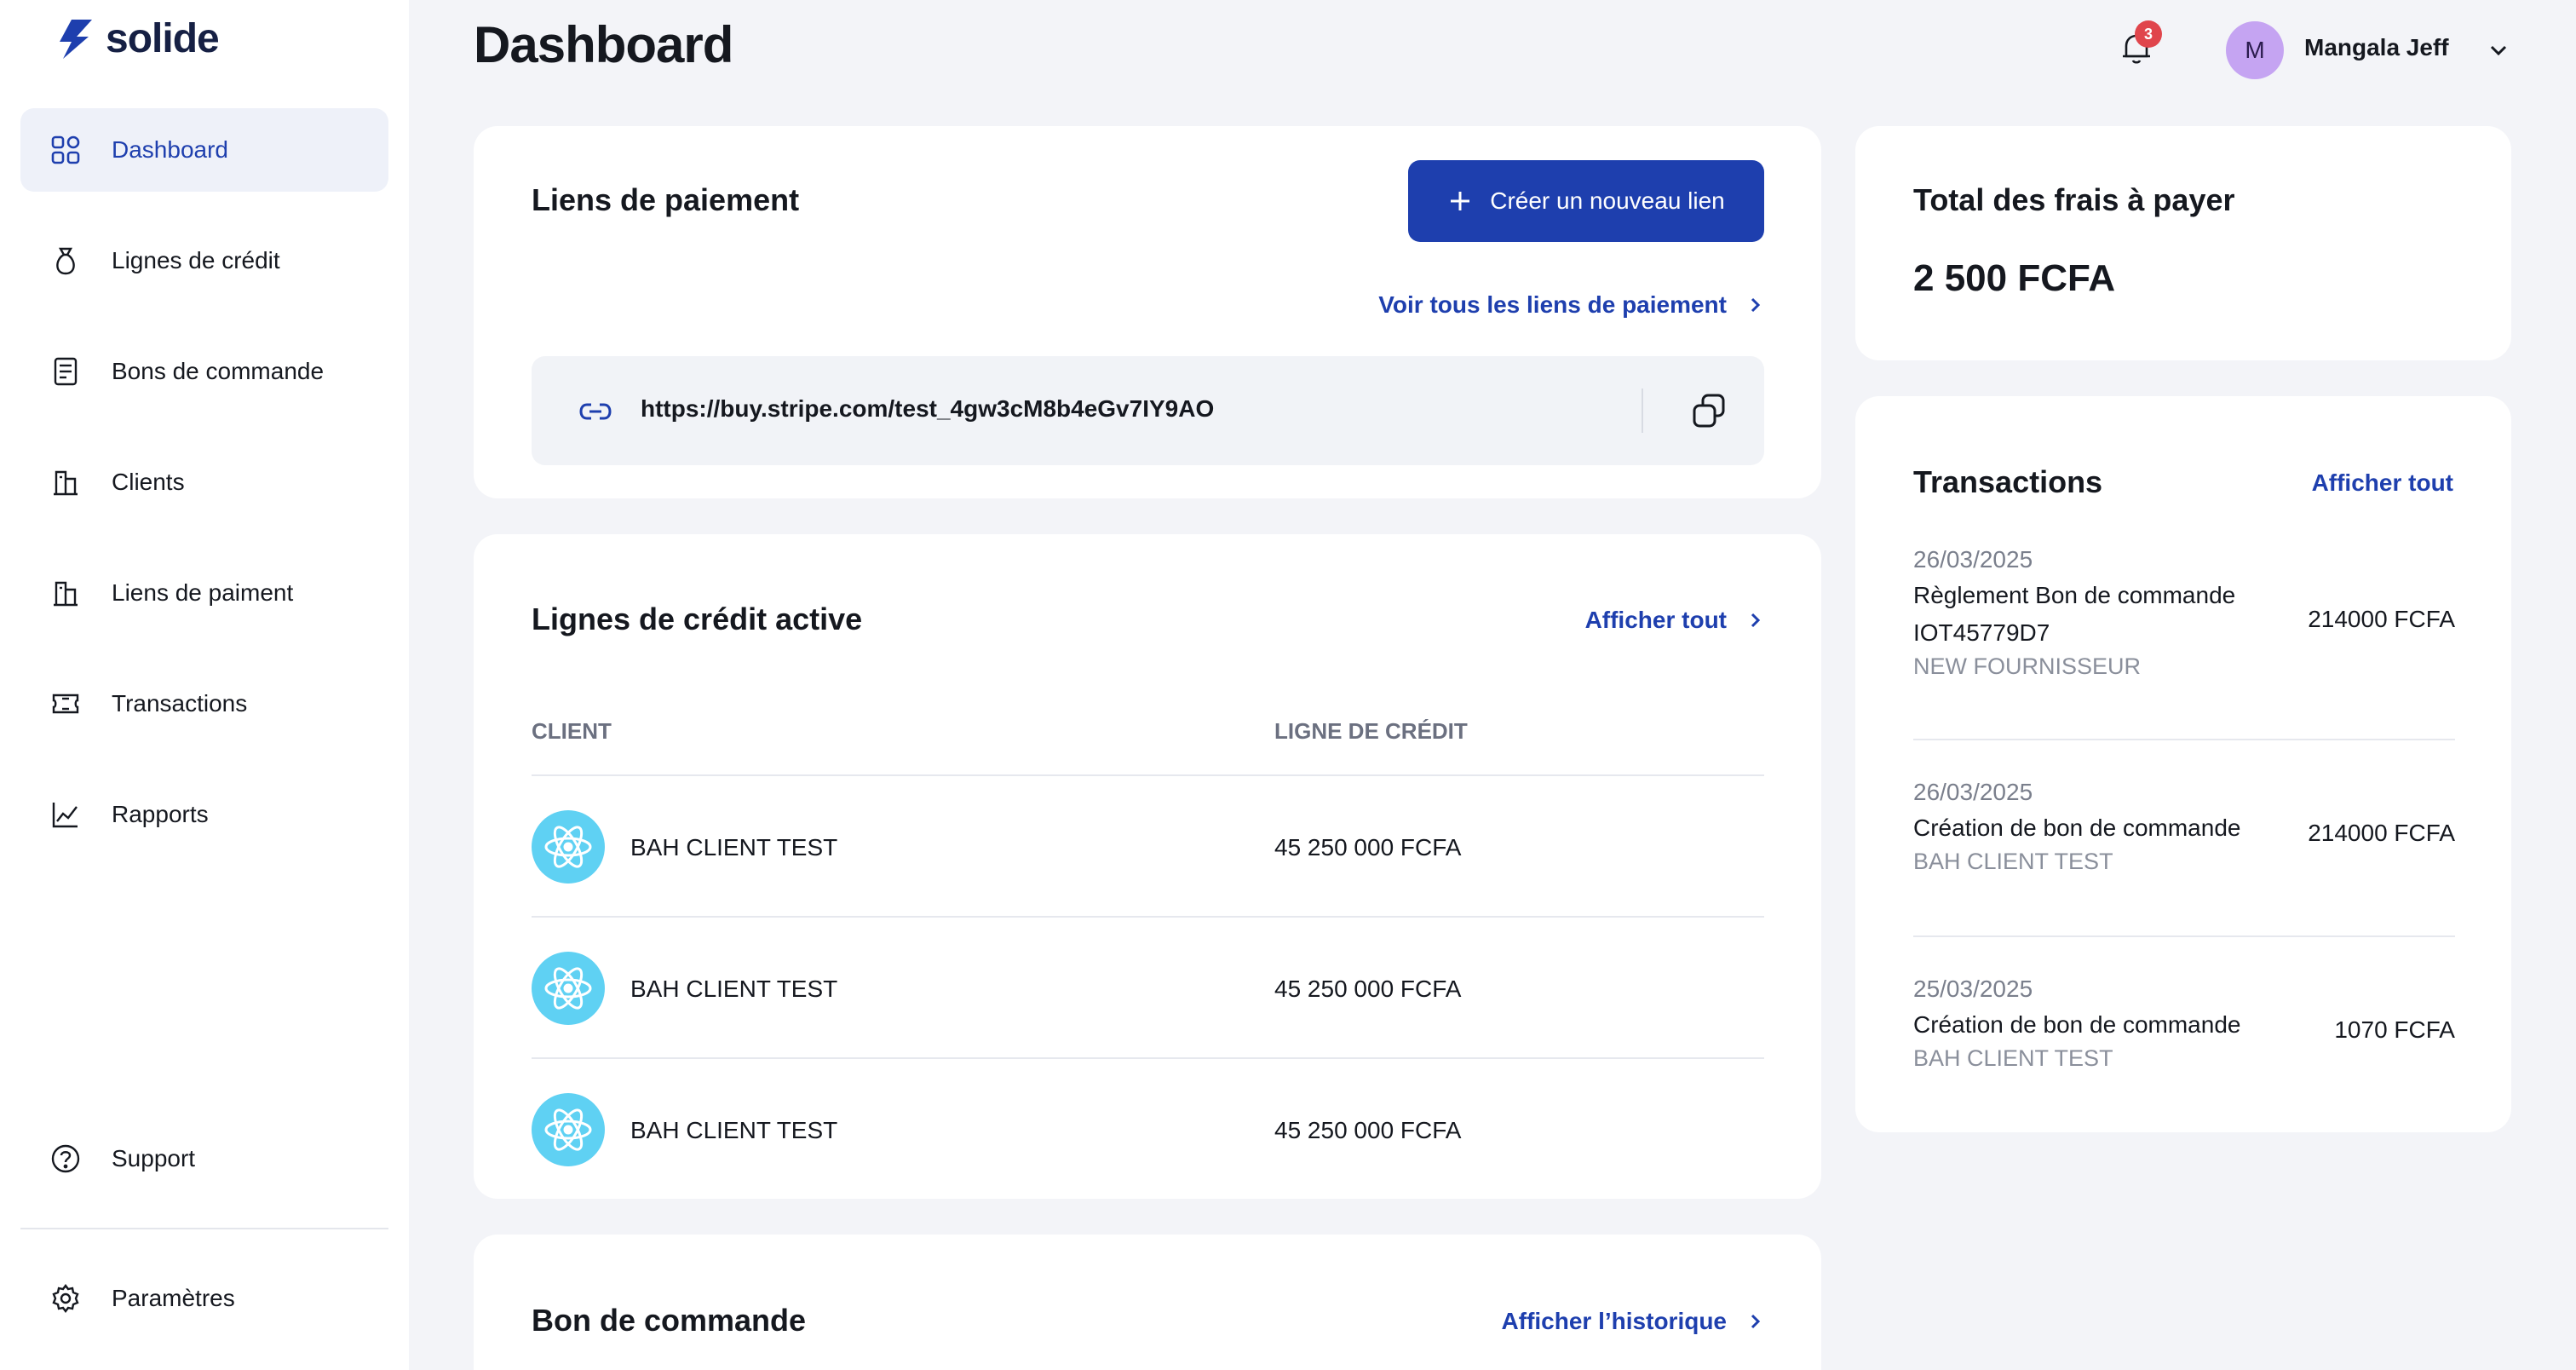  I want to click on sidebar-item-label: Rapports, so click(160, 814).